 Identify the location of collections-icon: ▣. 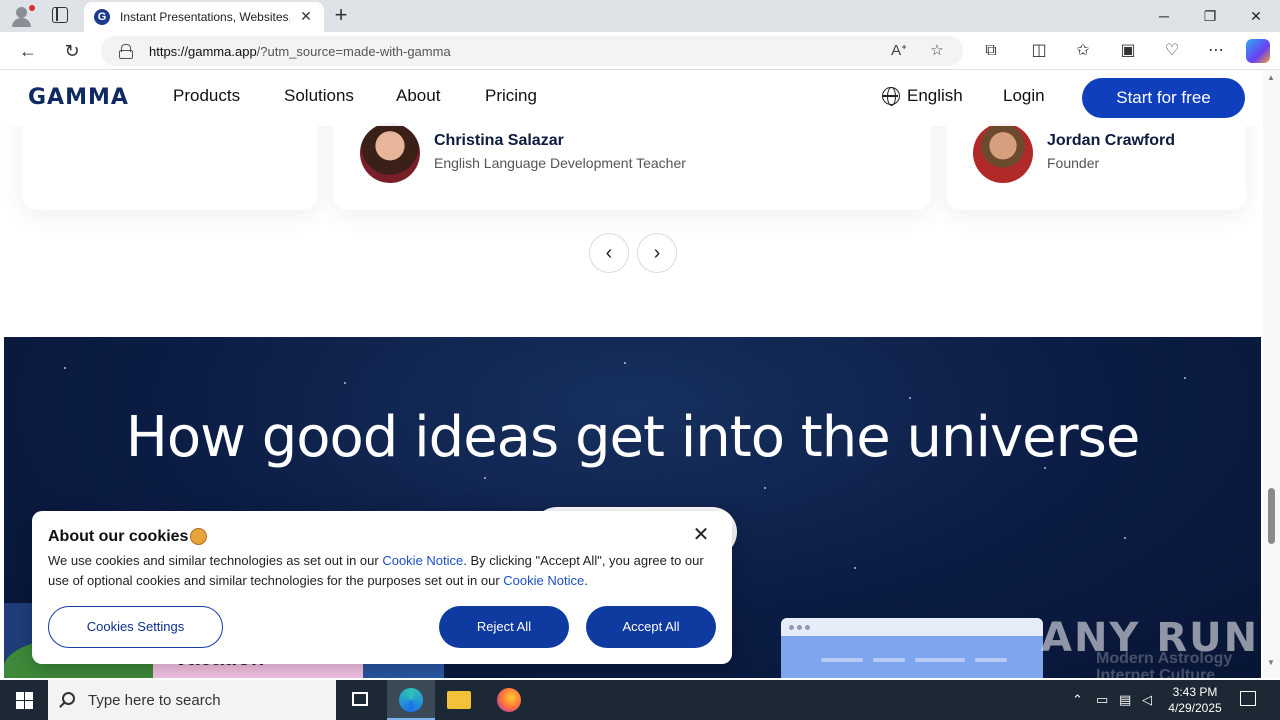
(1128, 51).